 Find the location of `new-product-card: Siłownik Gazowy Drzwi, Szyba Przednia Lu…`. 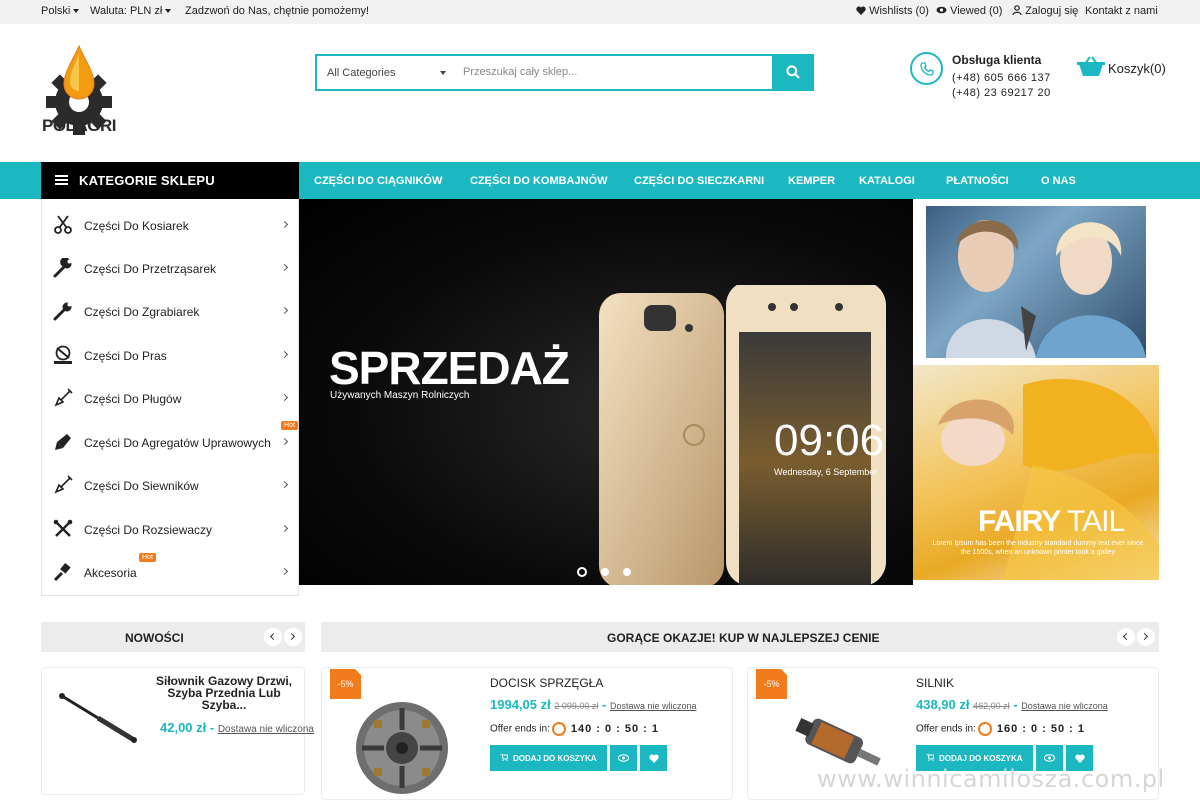

new-product-card: Siłownik Gazowy Drzwi, Szyba Przednia Lu… is located at coordinates (177, 731).